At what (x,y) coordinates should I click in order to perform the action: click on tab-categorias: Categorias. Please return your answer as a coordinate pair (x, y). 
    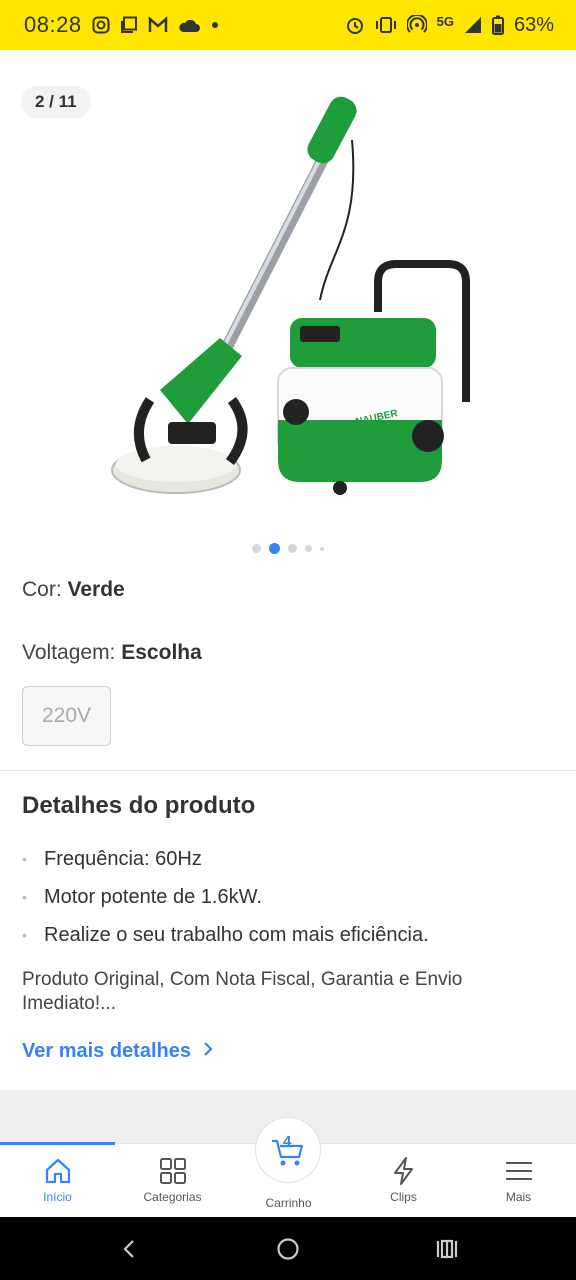
    Looking at the image, I should click on (172, 1181).